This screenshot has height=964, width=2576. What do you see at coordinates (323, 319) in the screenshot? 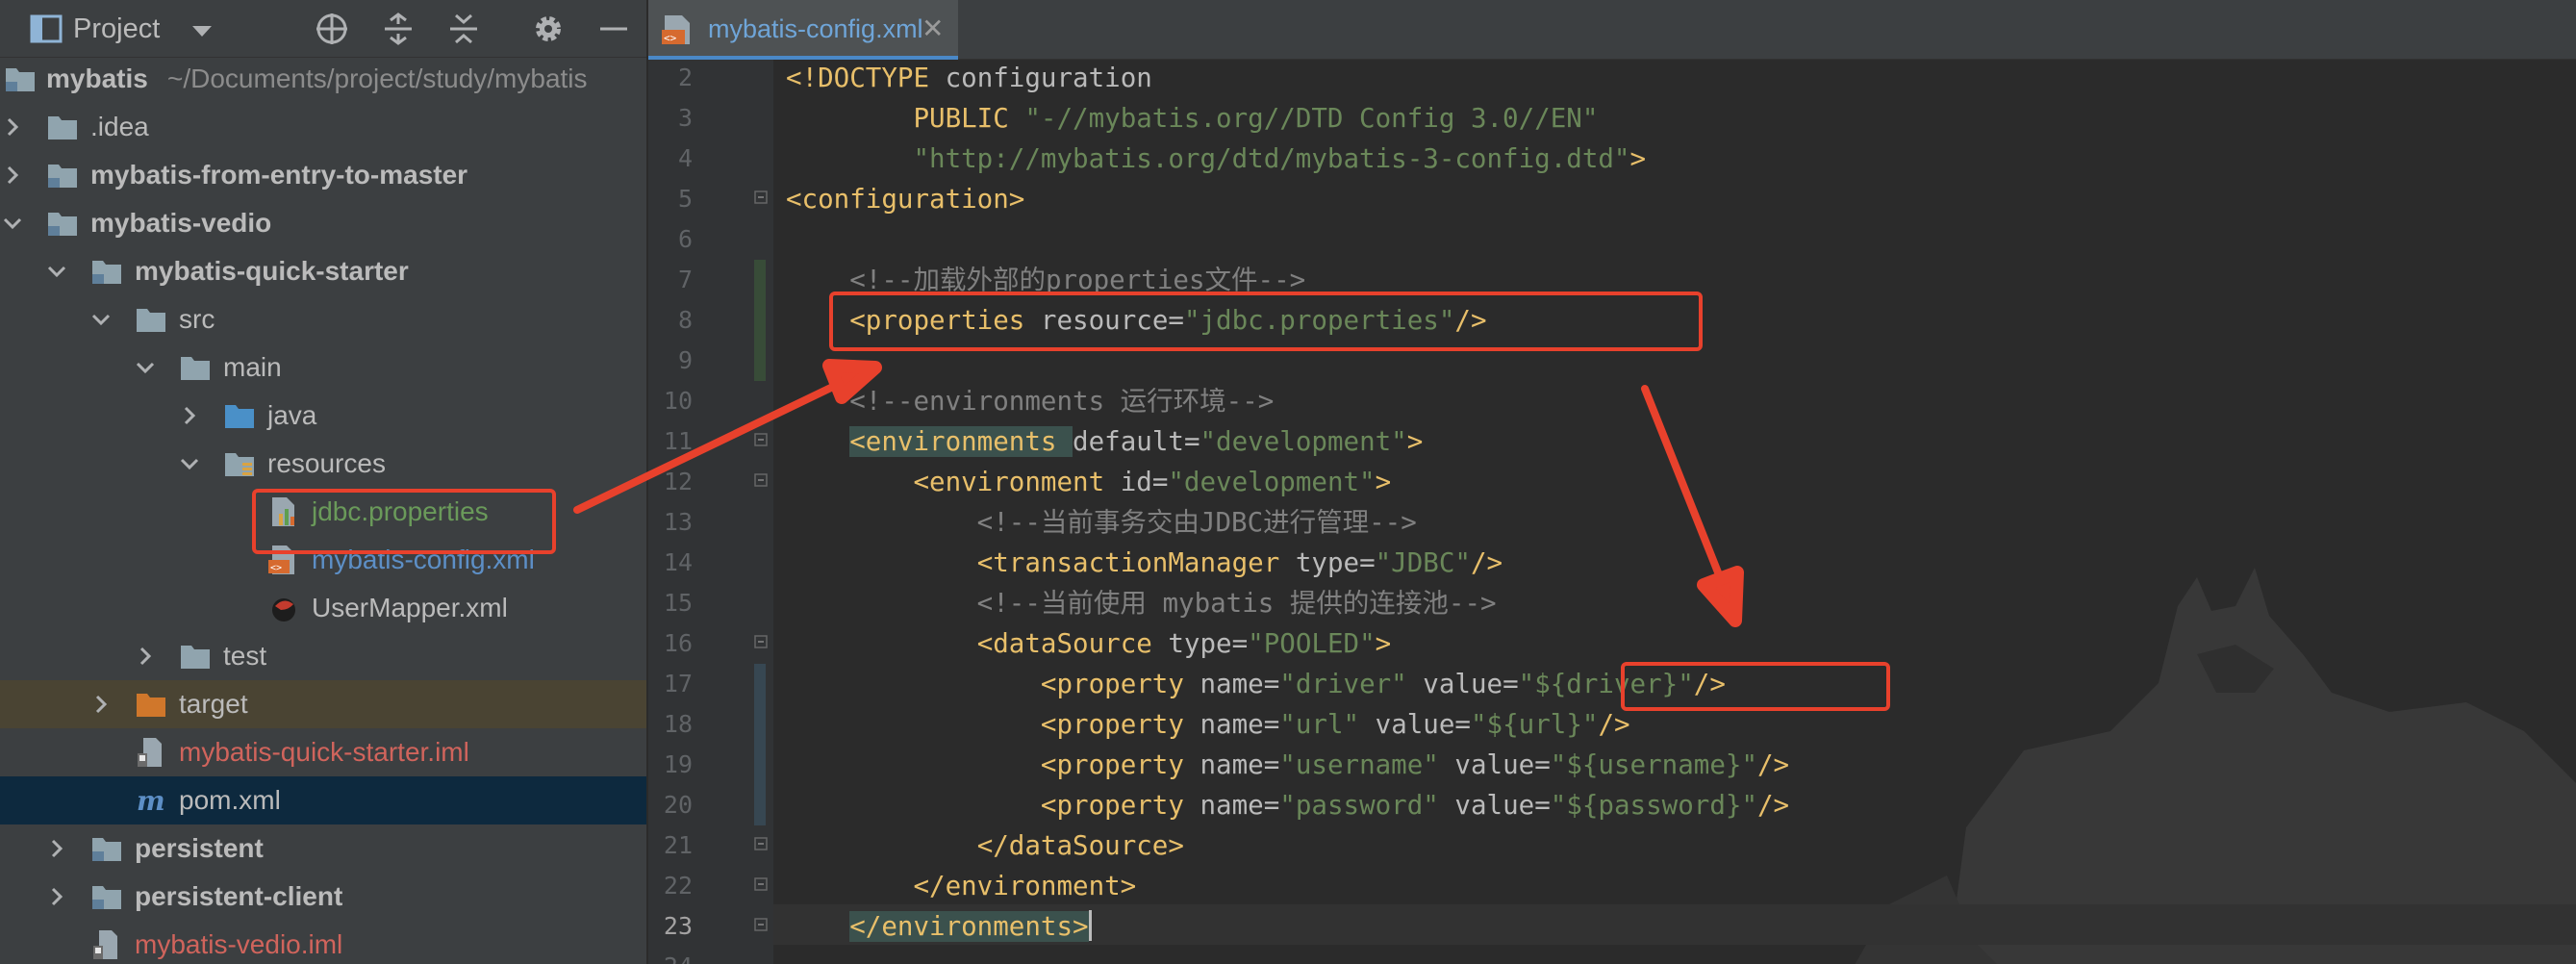
I see `tree-item: src` at bounding box center [323, 319].